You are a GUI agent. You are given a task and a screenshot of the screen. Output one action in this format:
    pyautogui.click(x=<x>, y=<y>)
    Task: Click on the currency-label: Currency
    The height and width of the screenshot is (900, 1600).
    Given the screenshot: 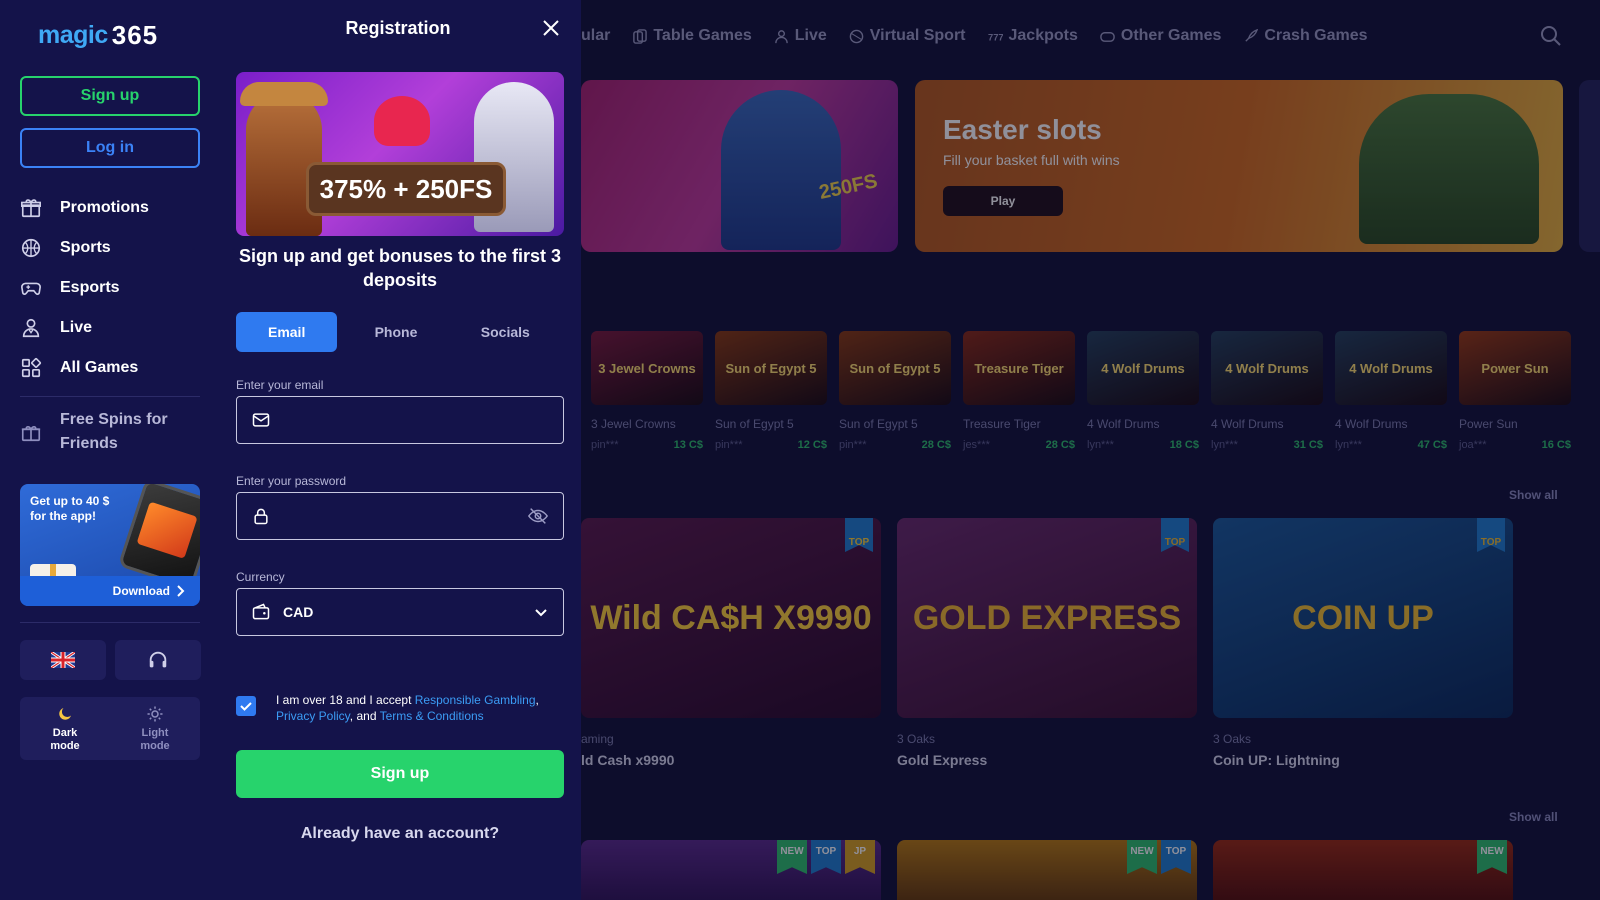 What is the action you would take?
    pyautogui.click(x=260, y=577)
    